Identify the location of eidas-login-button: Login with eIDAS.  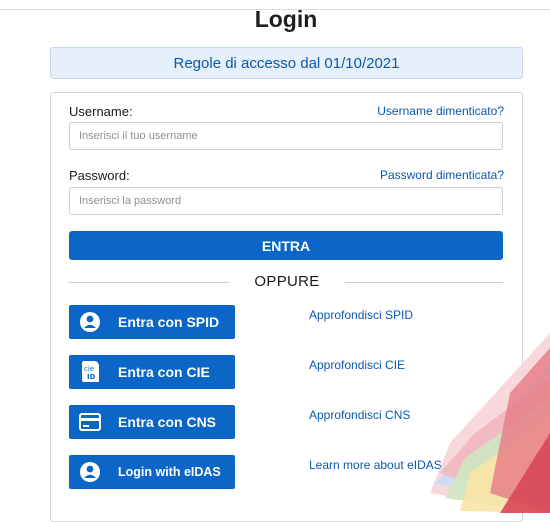
(152, 472).